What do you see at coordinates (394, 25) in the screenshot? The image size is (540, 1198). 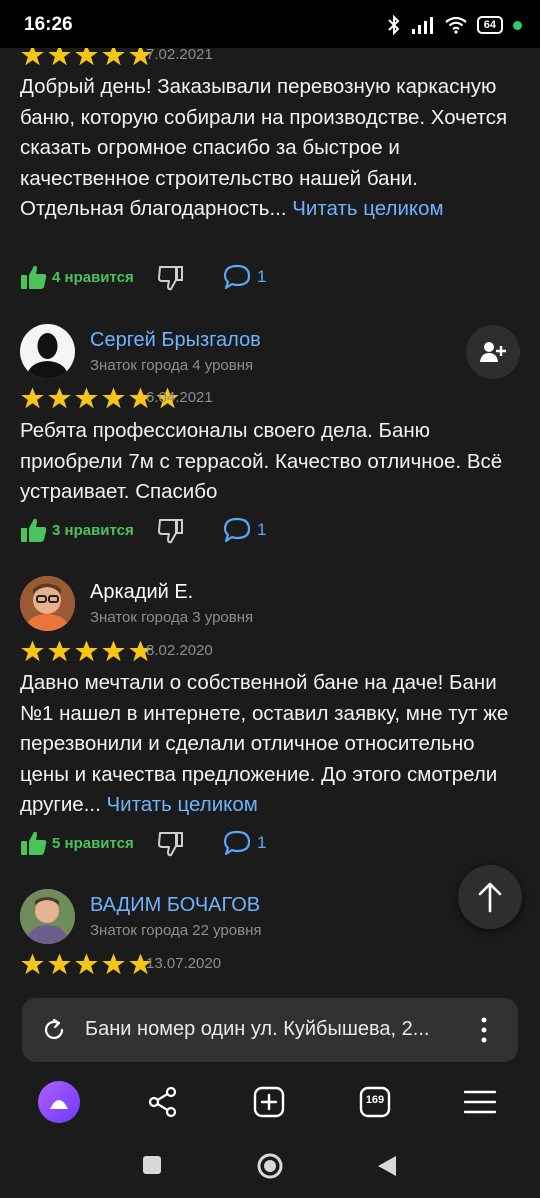 I see `bluetooth-icon` at bounding box center [394, 25].